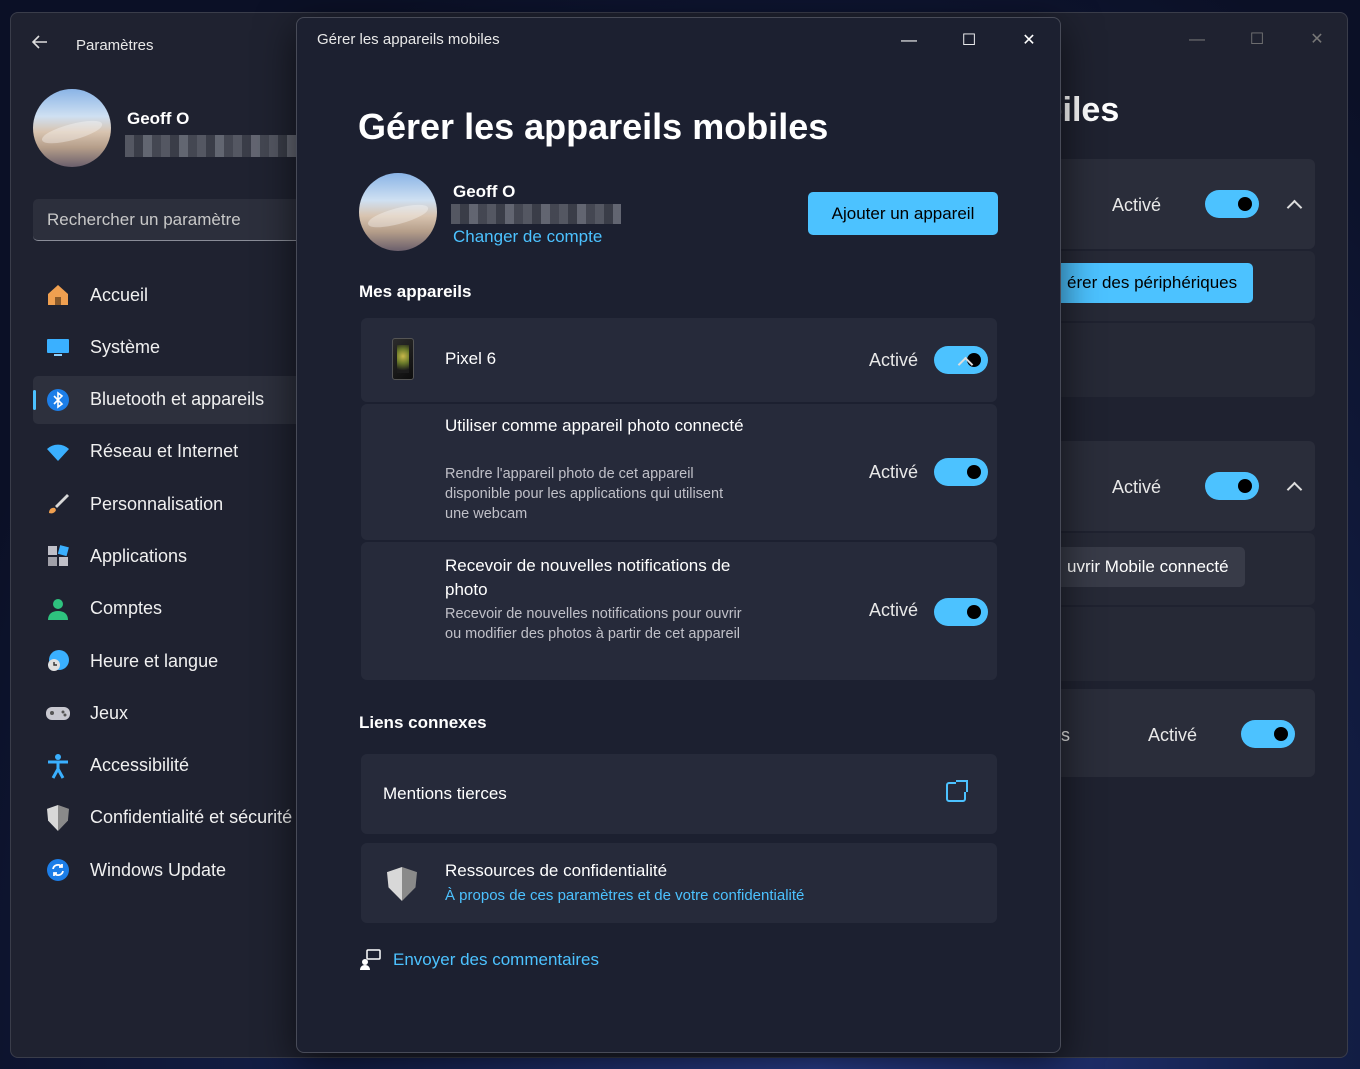 The height and width of the screenshot is (1069, 1360). I want to click on external-link-icon, so click(957, 791).